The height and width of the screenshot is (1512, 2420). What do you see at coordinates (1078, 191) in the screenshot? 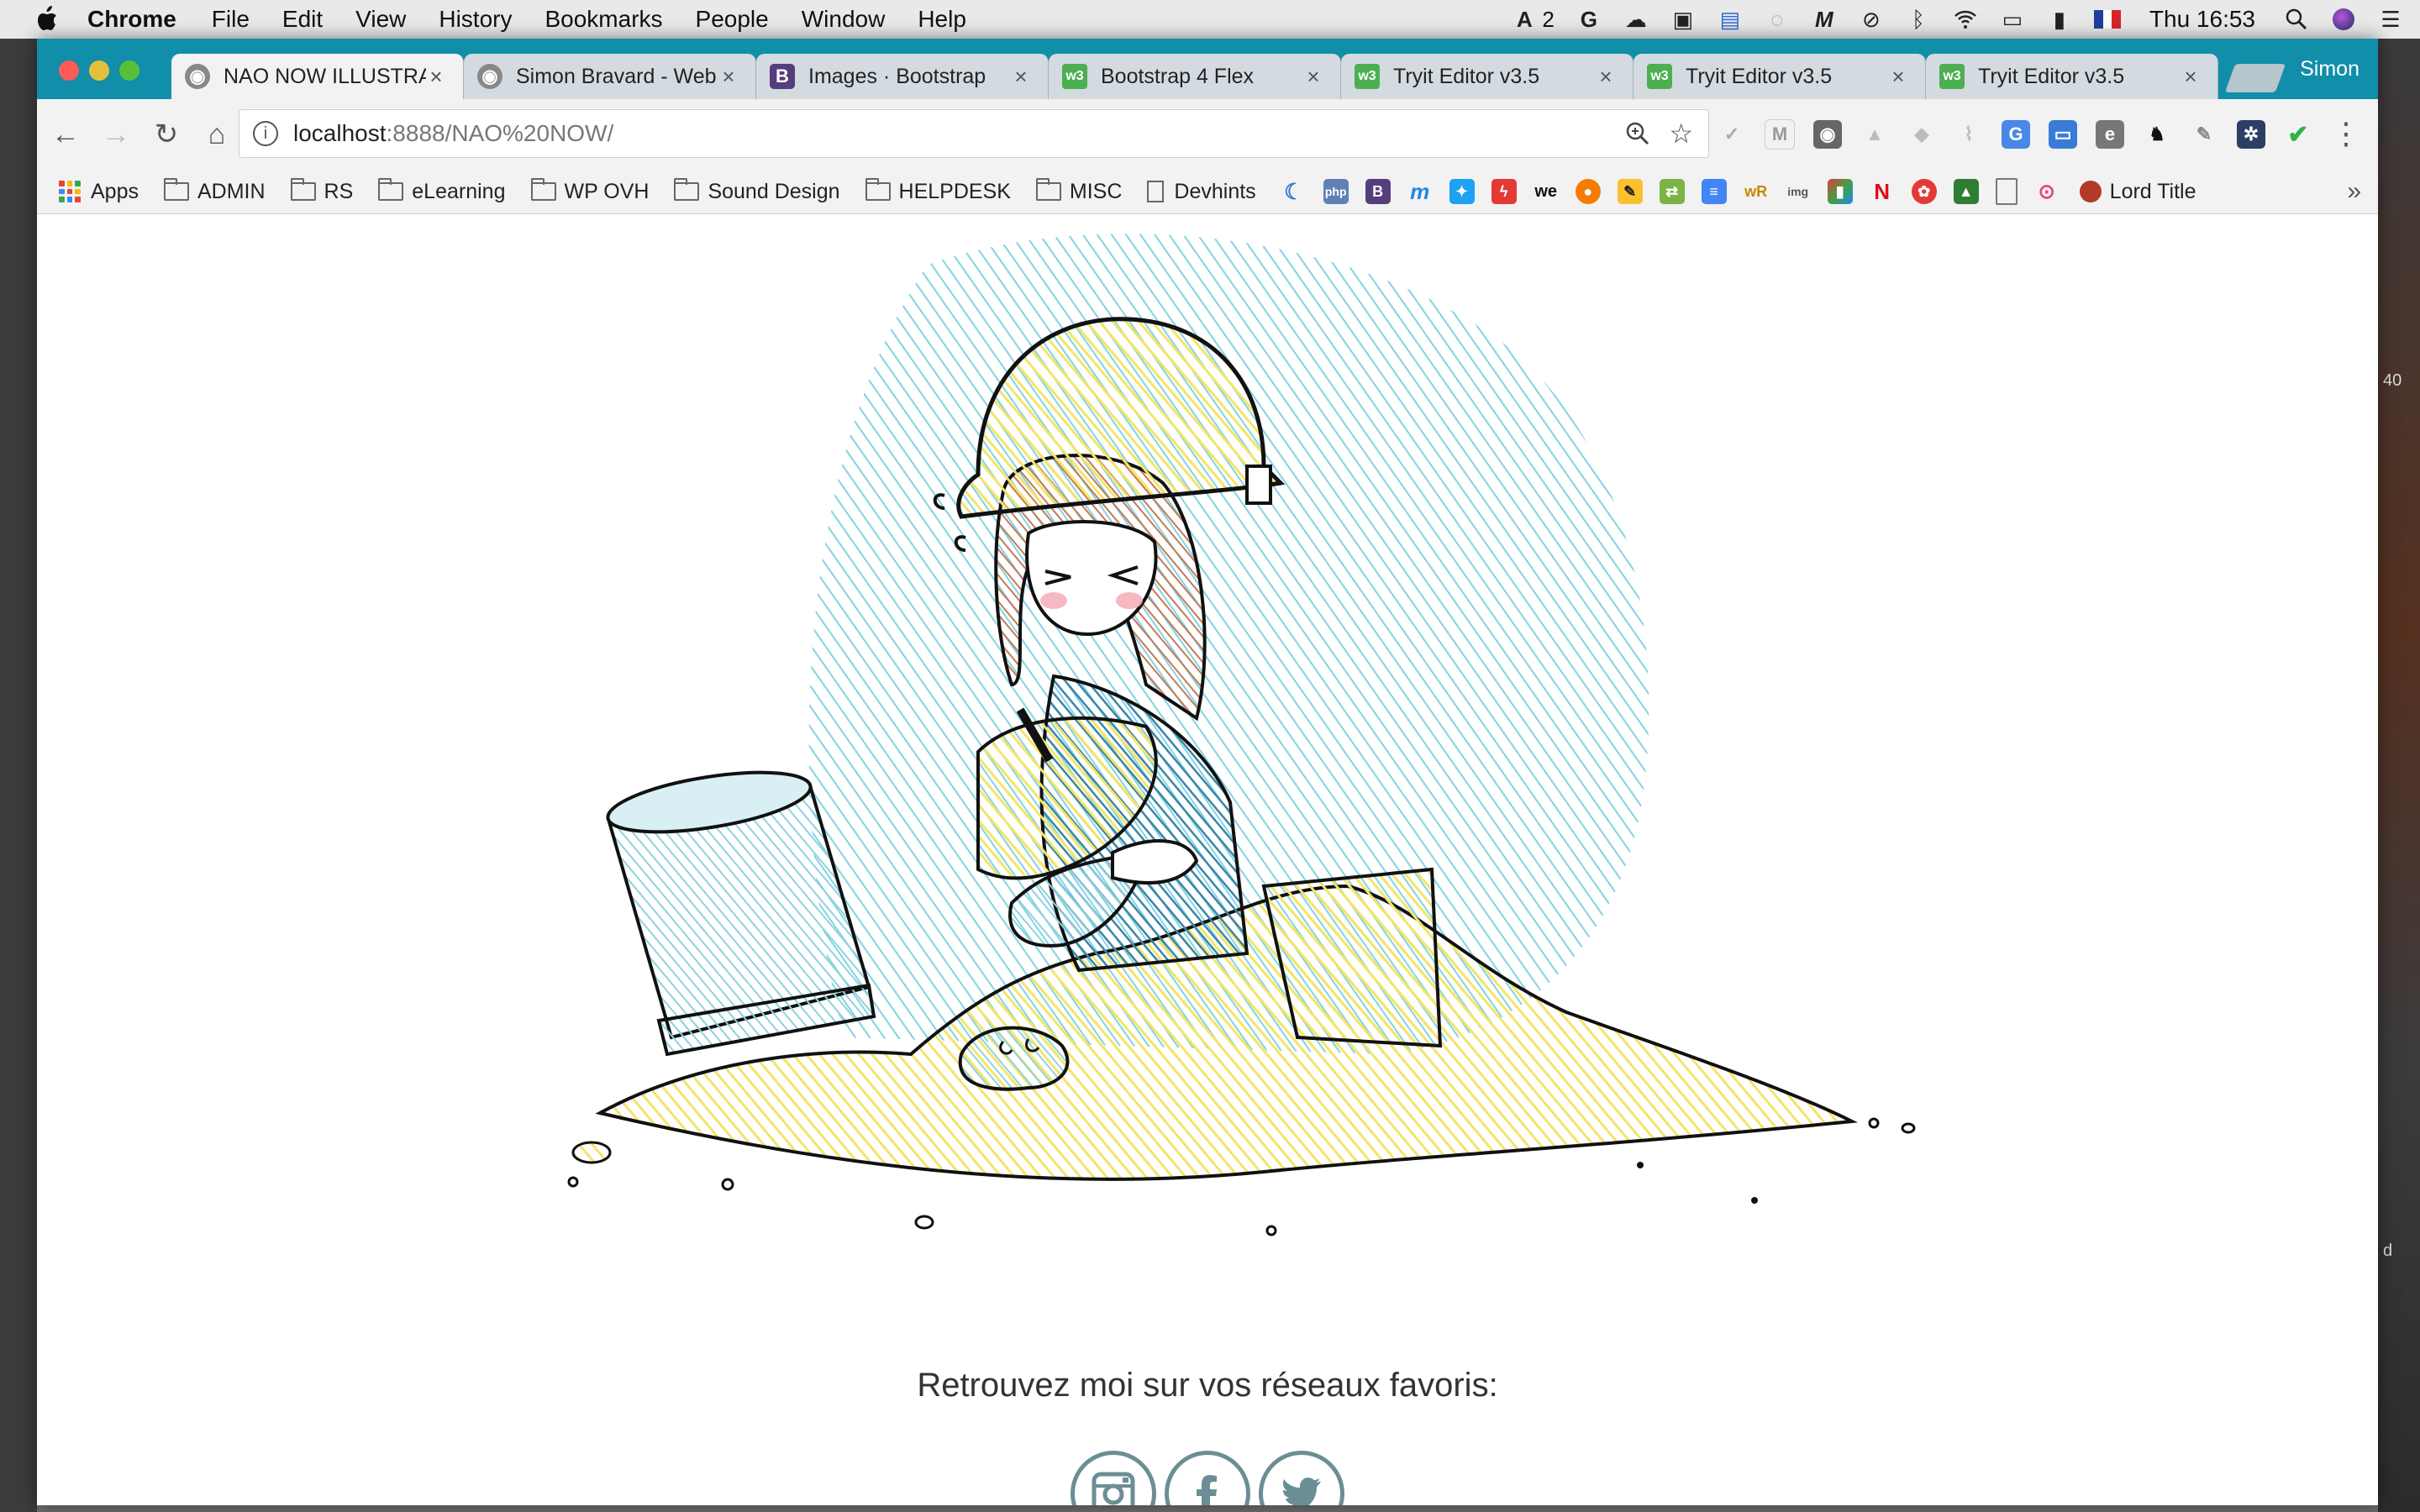
I see `bookmark-folder-misc: MISC` at bounding box center [1078, 191].